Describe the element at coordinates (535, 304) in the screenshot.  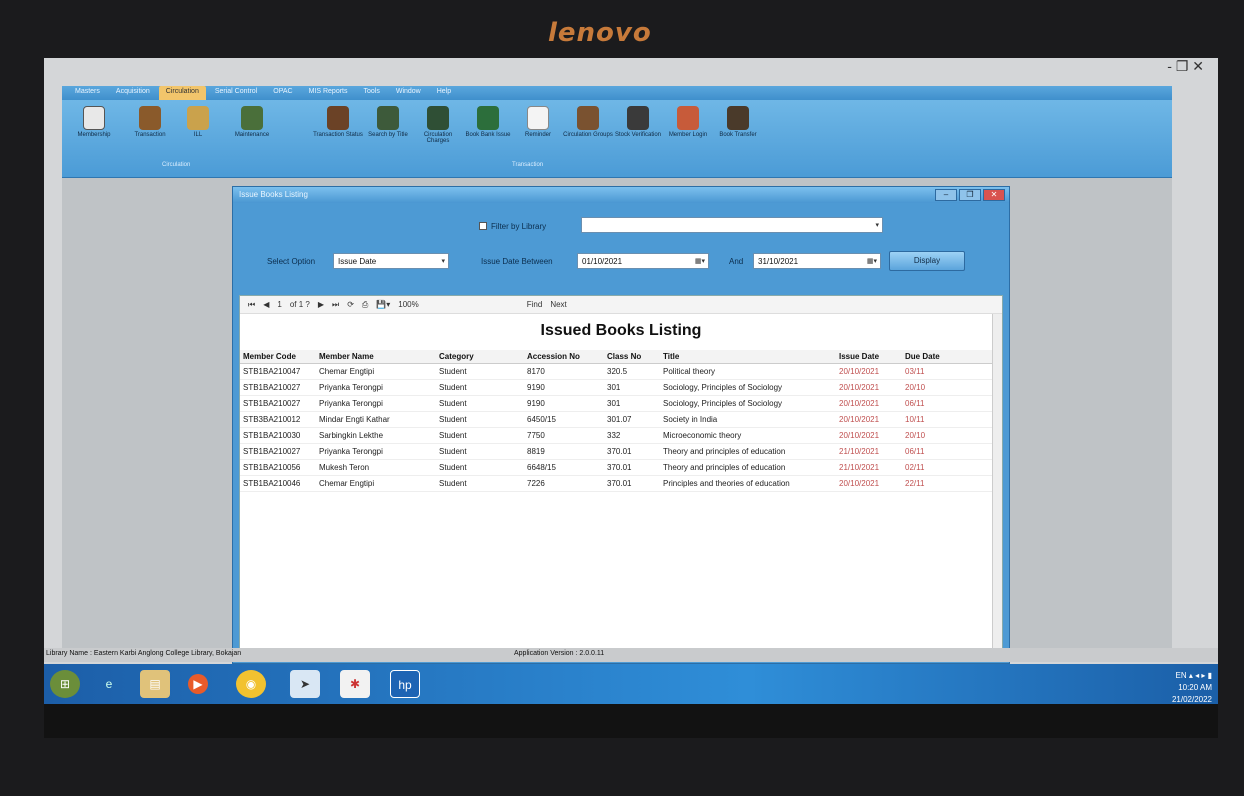
I see `find-button: Find` at that location.